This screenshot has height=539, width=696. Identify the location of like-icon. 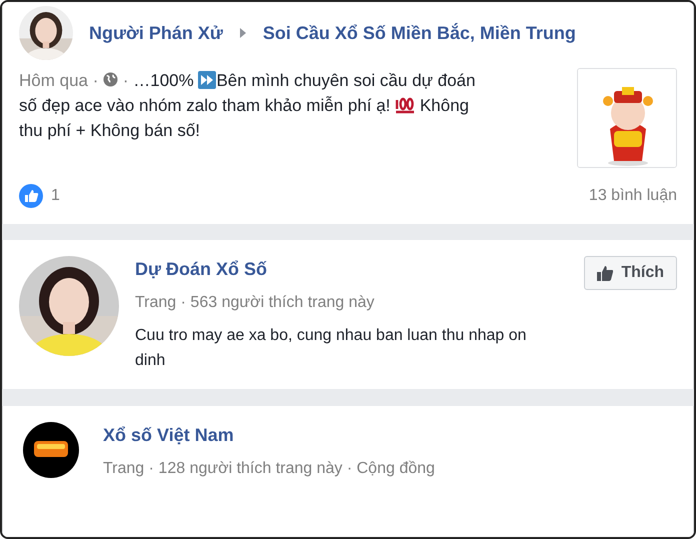
(31, 196).